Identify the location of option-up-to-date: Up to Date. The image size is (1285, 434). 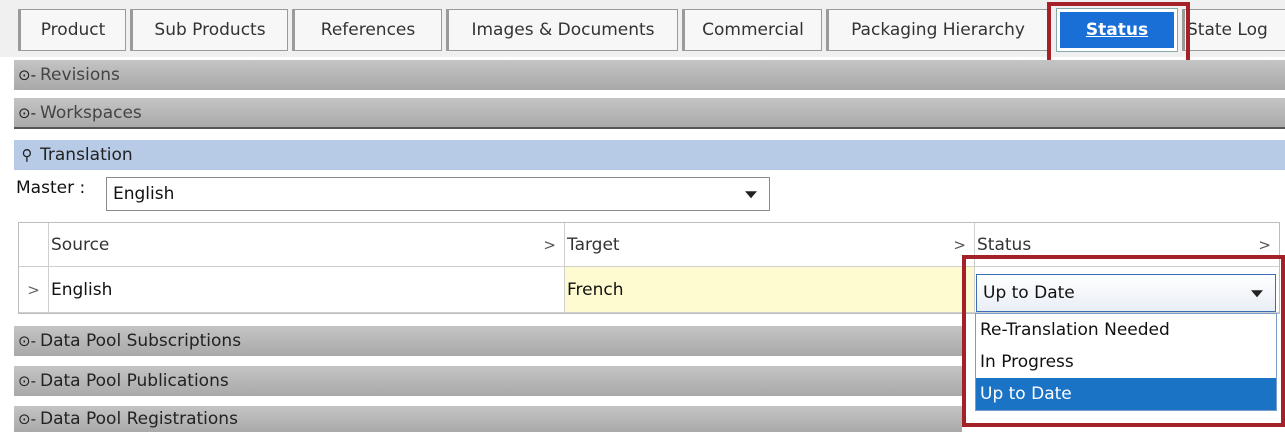
(1126, 394).